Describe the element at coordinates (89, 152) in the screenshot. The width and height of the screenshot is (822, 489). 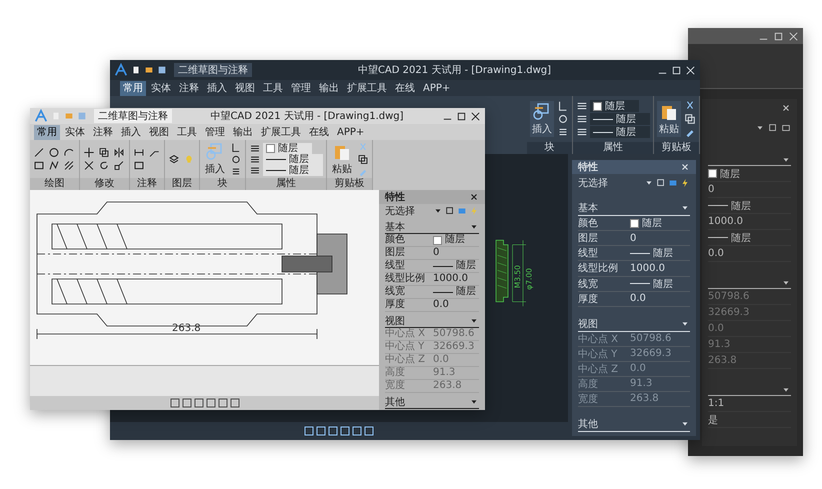
I see `move-icon` at that location.